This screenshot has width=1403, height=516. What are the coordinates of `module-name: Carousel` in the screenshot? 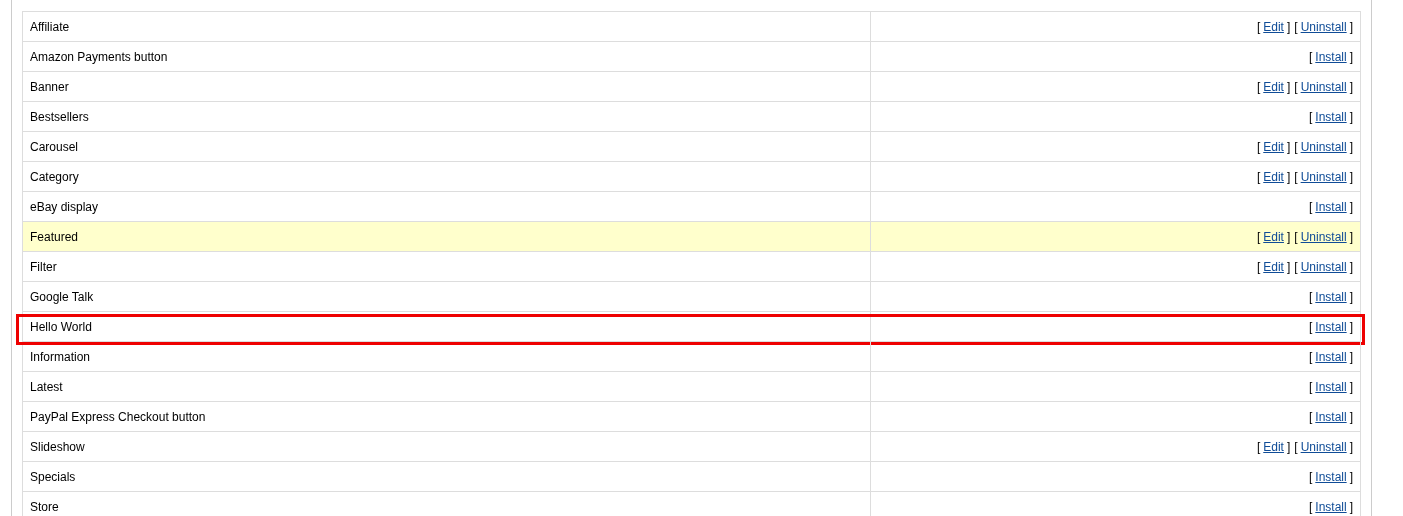 It's located at (54, 146).